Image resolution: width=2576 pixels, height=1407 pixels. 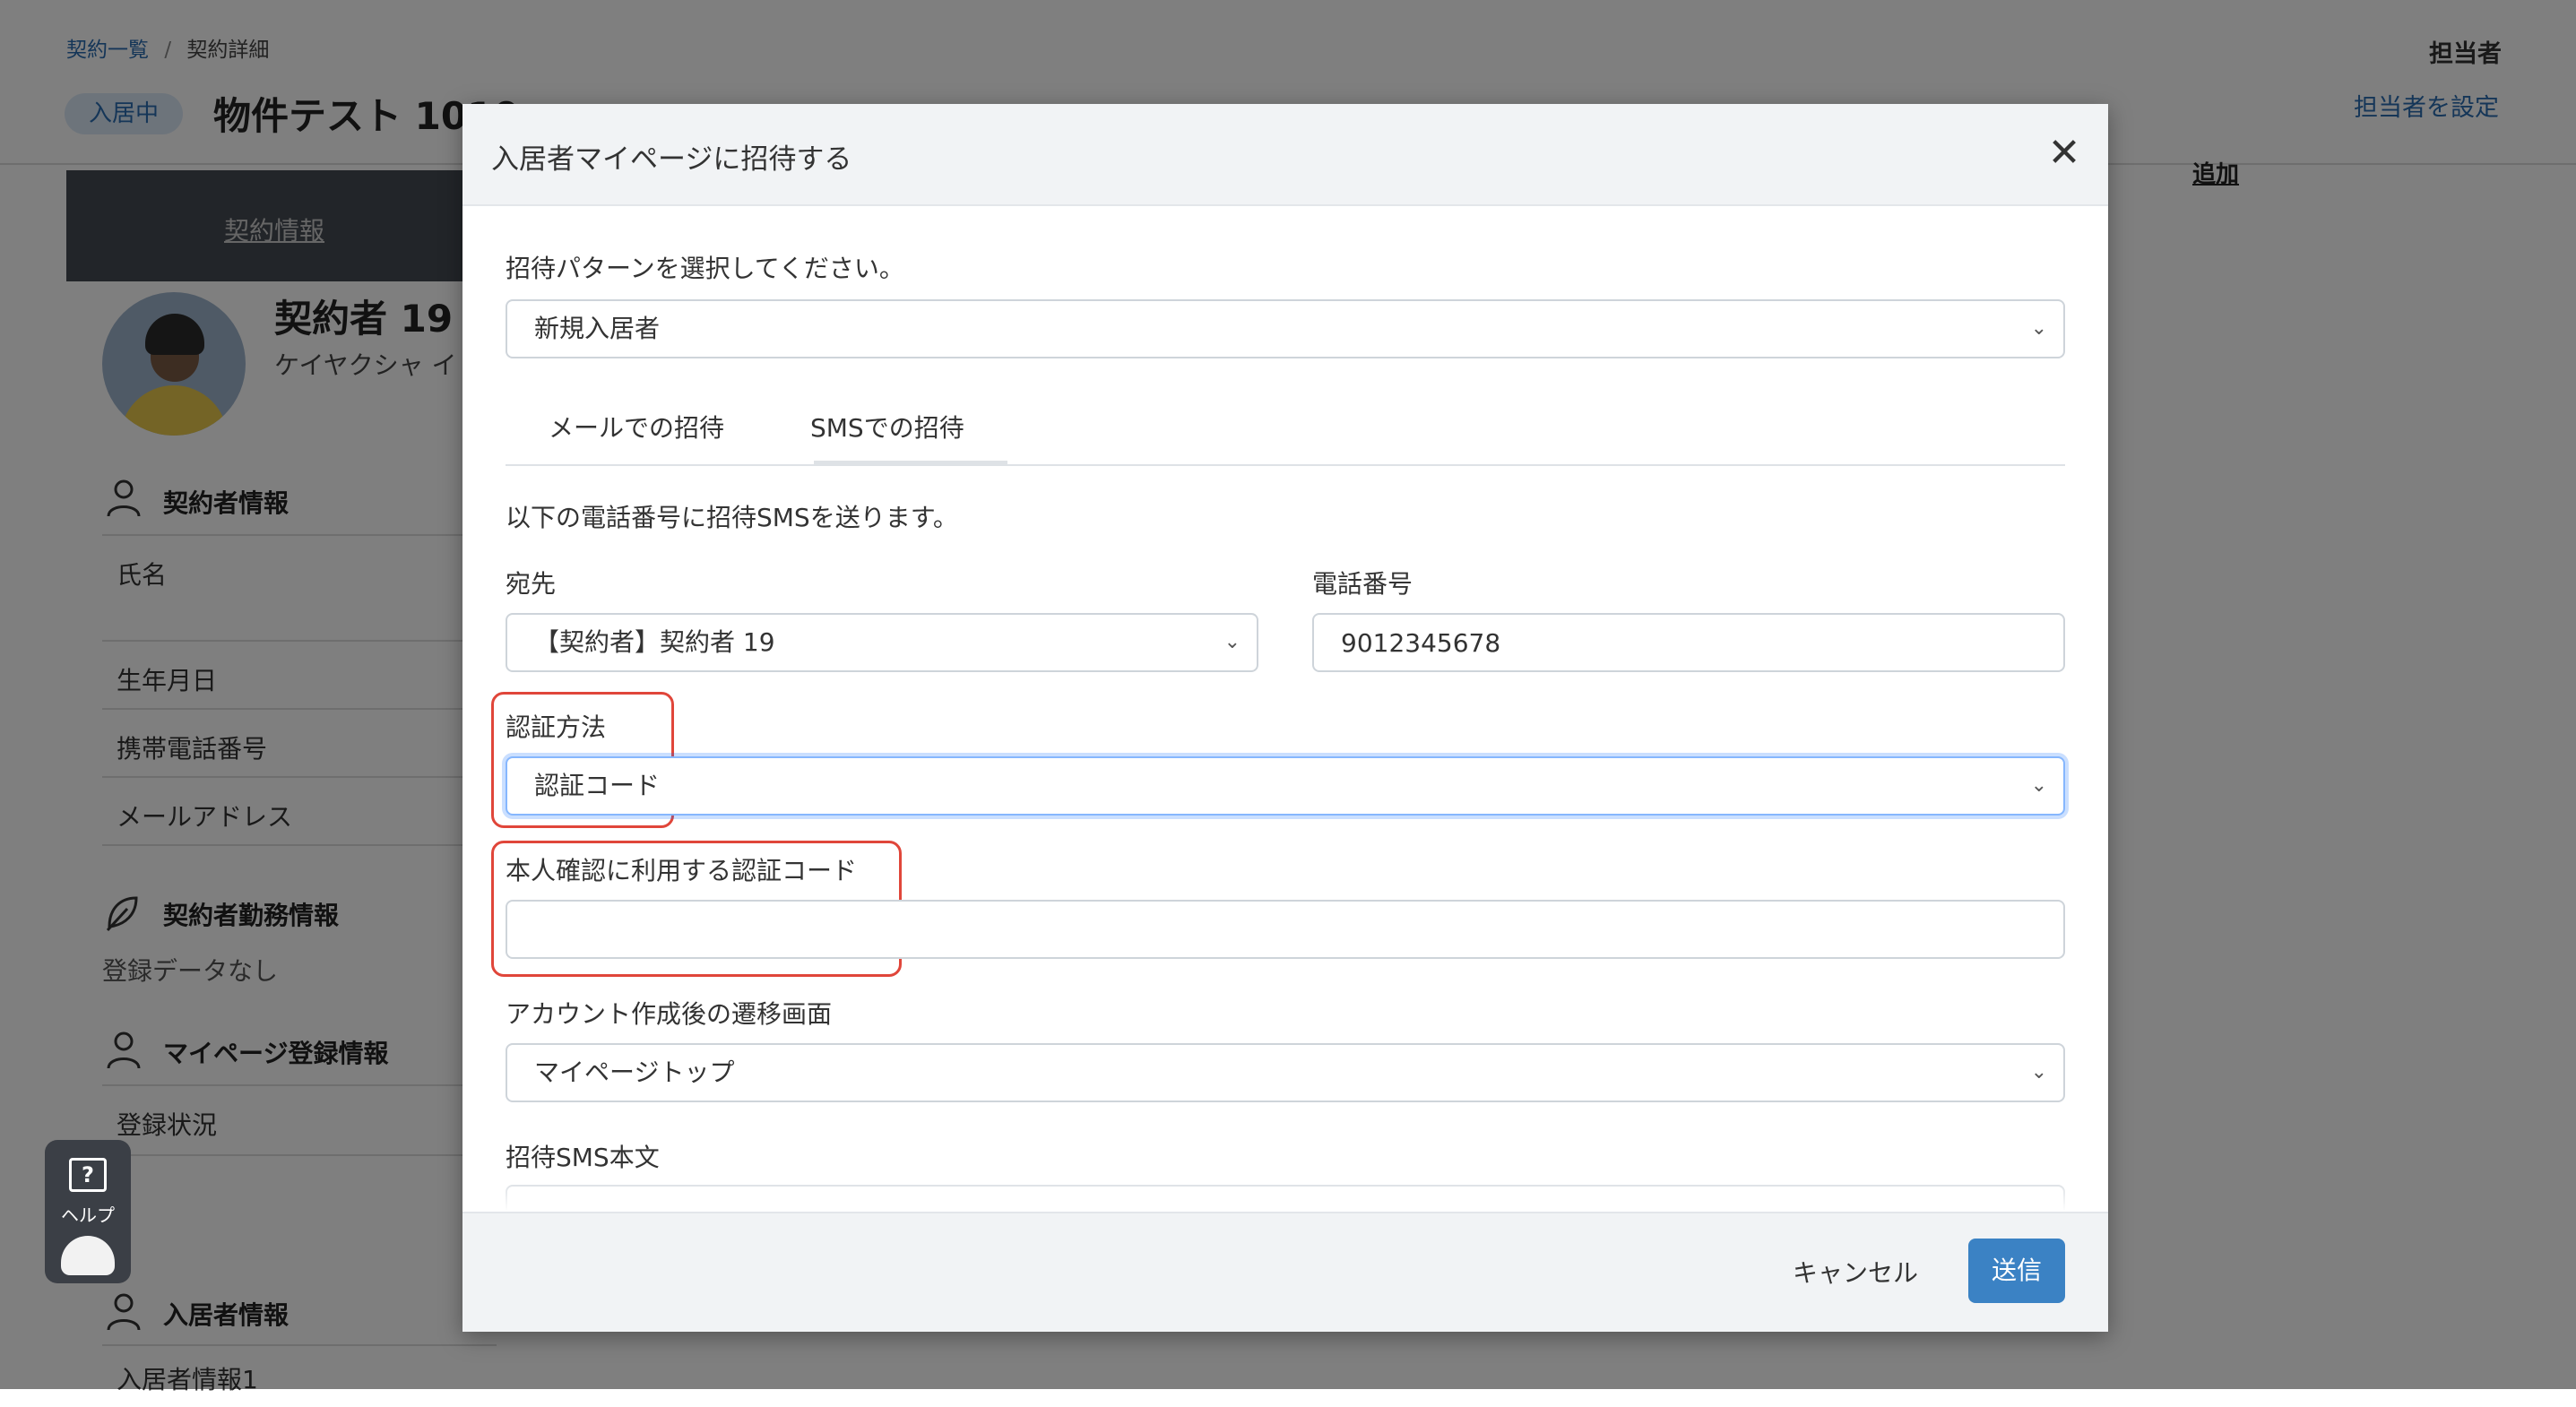 What do you see at coordinates (882, 642) in the screenshot?
I see `recipient-select: 【契約者】契約者 19 ⌄` at bounding box center [882, 642].